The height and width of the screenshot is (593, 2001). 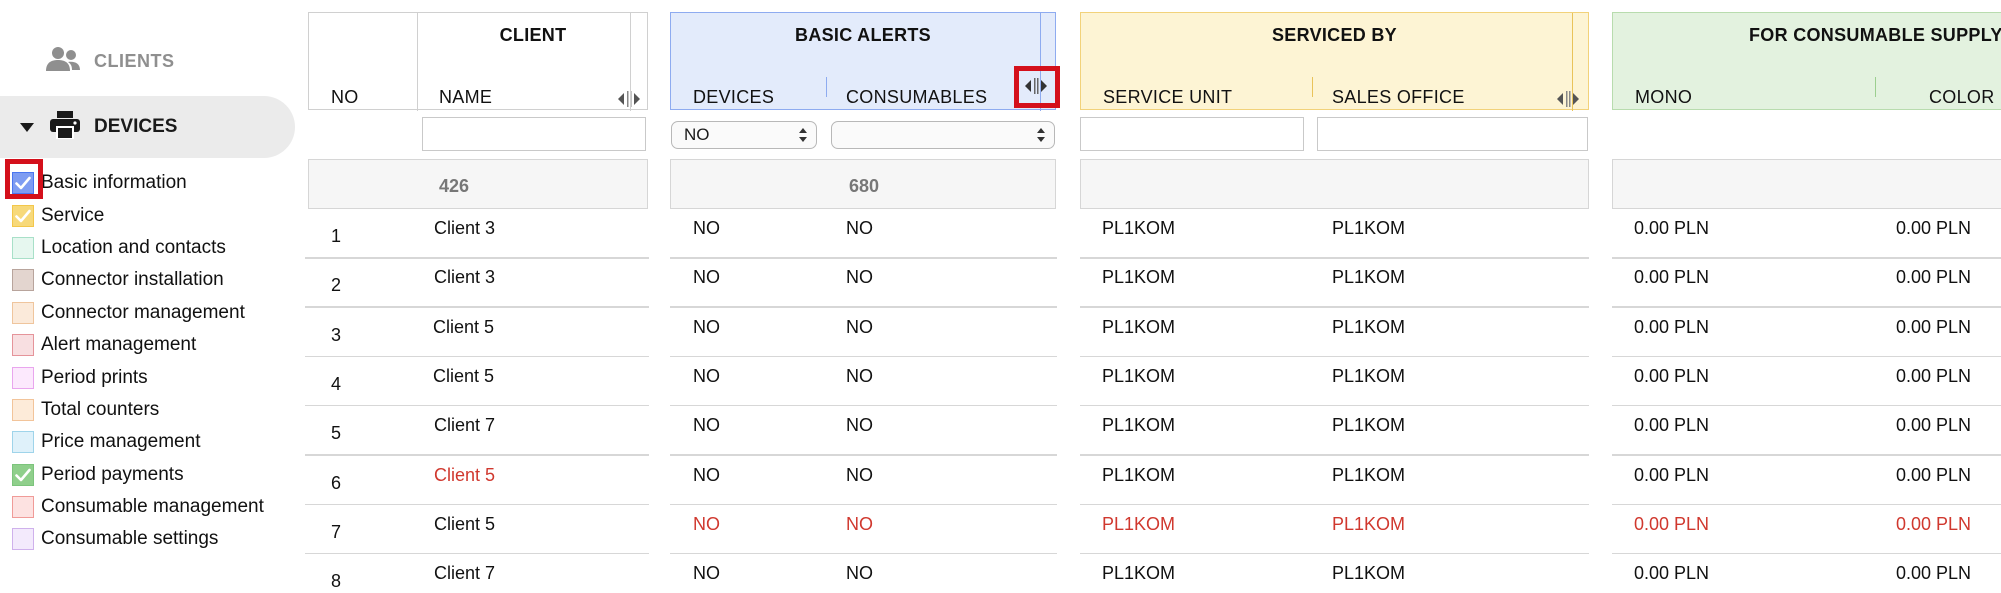 What do you see at coordinates (733, 97) in the screenshot?
I see `column-header-devices: DEVICES` at bounding box center [733, 97].